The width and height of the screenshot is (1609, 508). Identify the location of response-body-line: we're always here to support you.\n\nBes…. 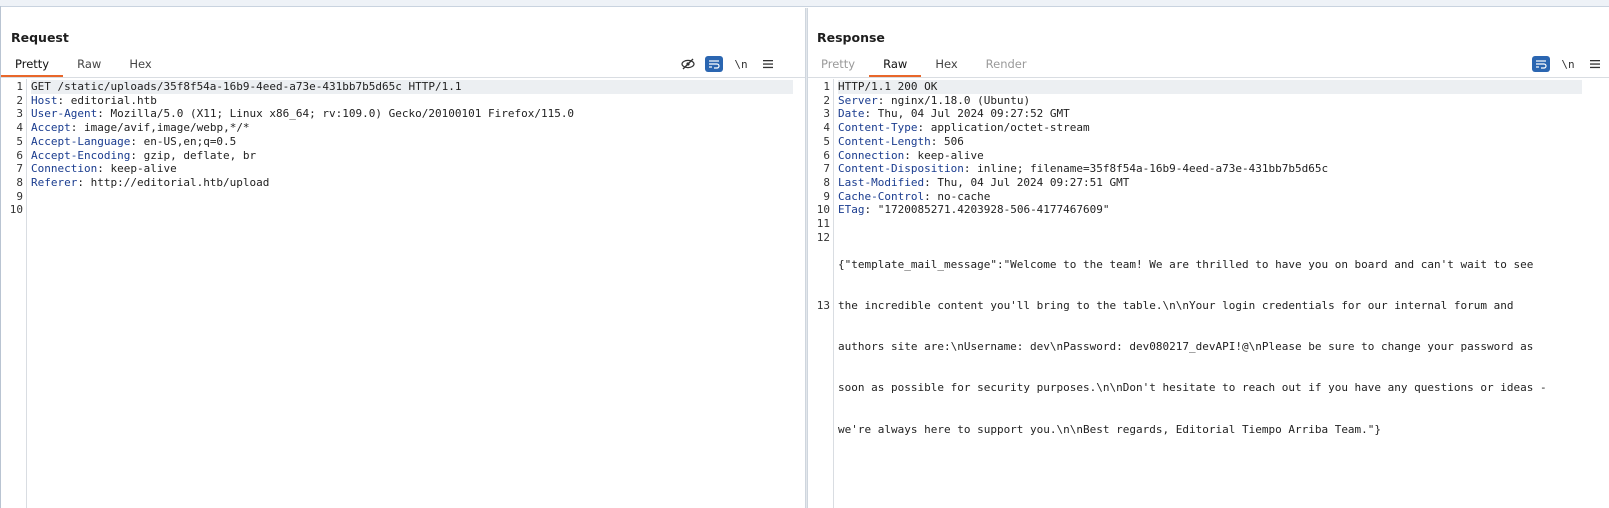
(1110, 429).